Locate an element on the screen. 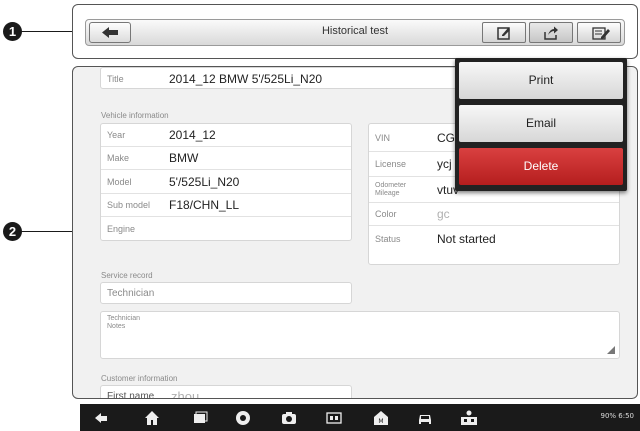 The image size is (640, 431). title-value: 2014_12 BMW 5'/525Li_N20 is located at coordinates (246, 79).